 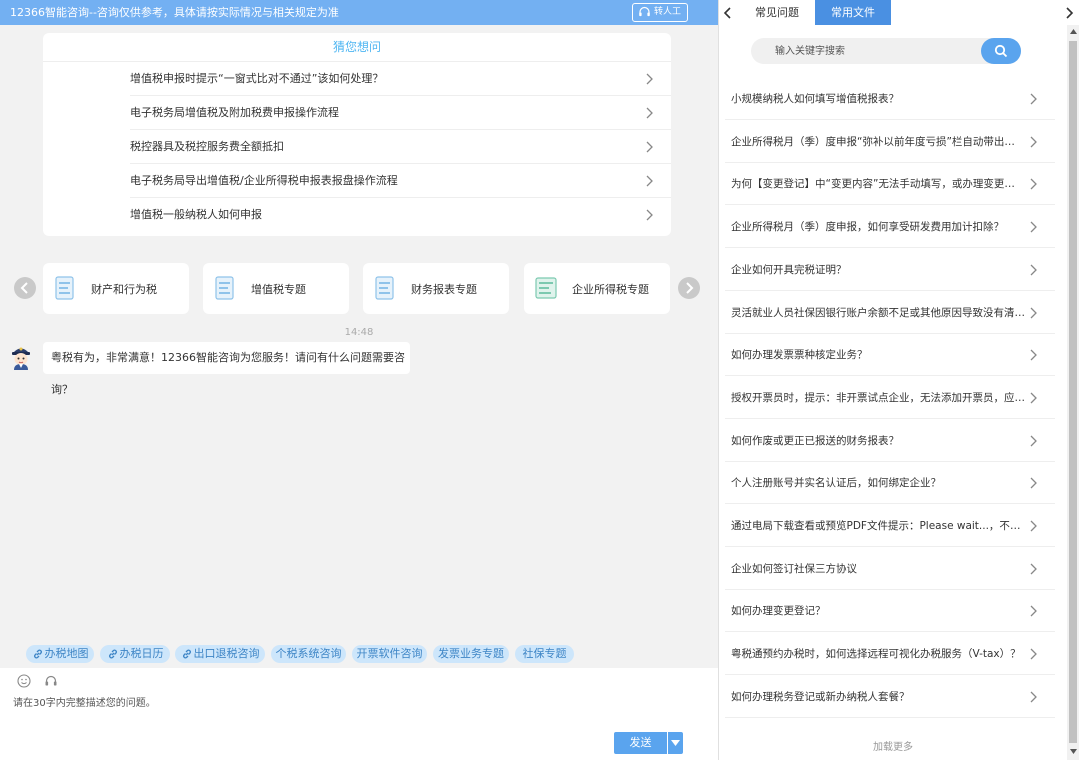 I want to click on topic-label: 增值税专题, so click(x=278, y=289).